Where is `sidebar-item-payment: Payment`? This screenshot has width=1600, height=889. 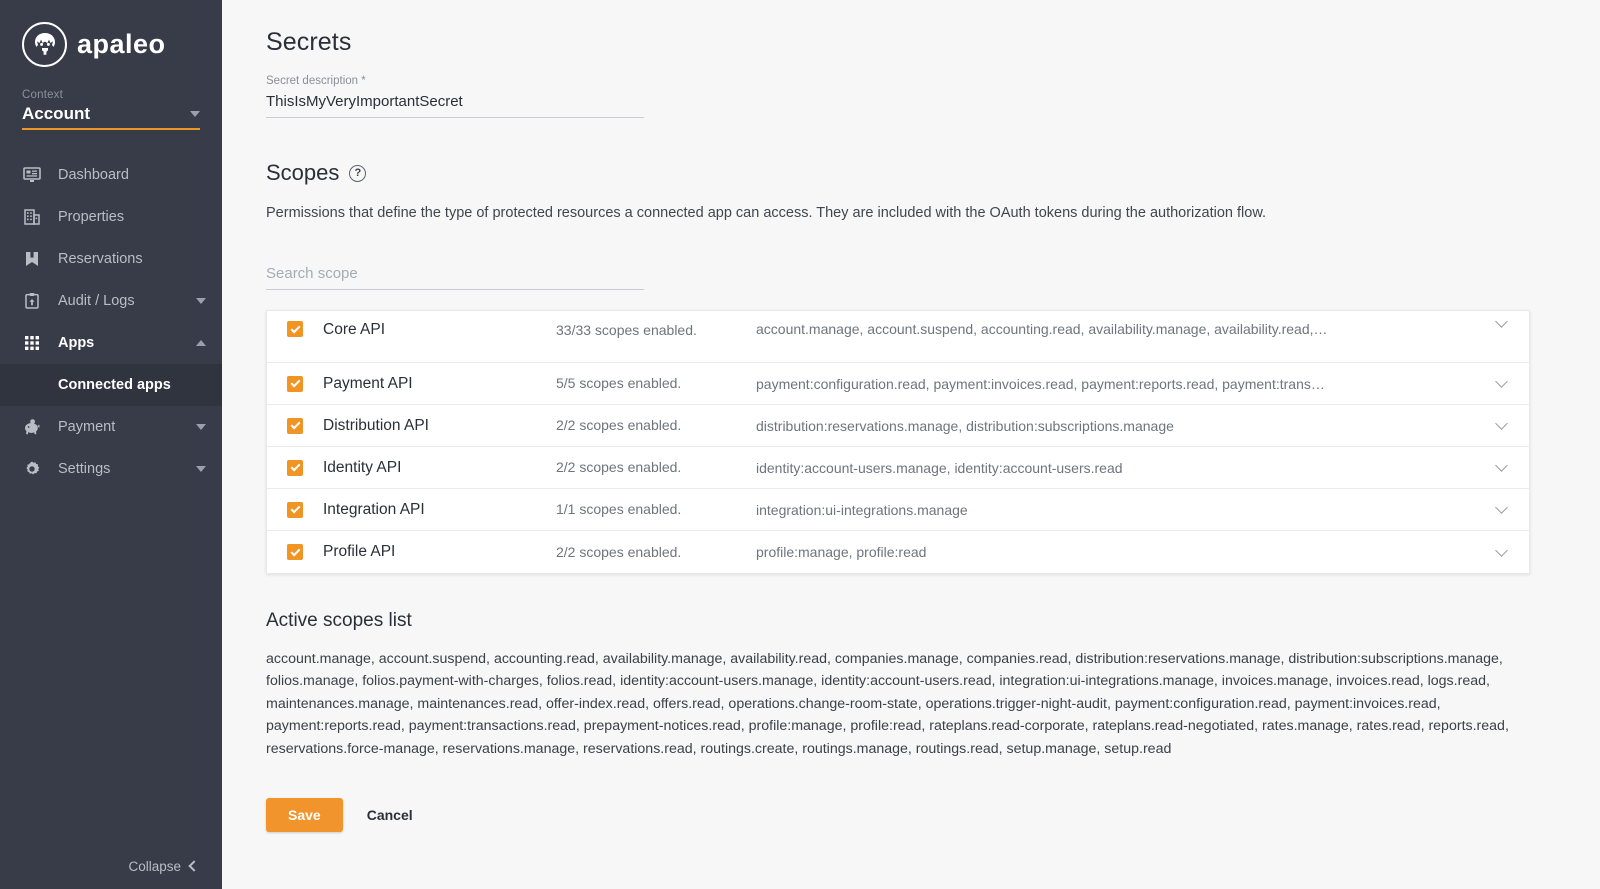 sidebar-item-payment: Payment is located at coordinates (111, 427).